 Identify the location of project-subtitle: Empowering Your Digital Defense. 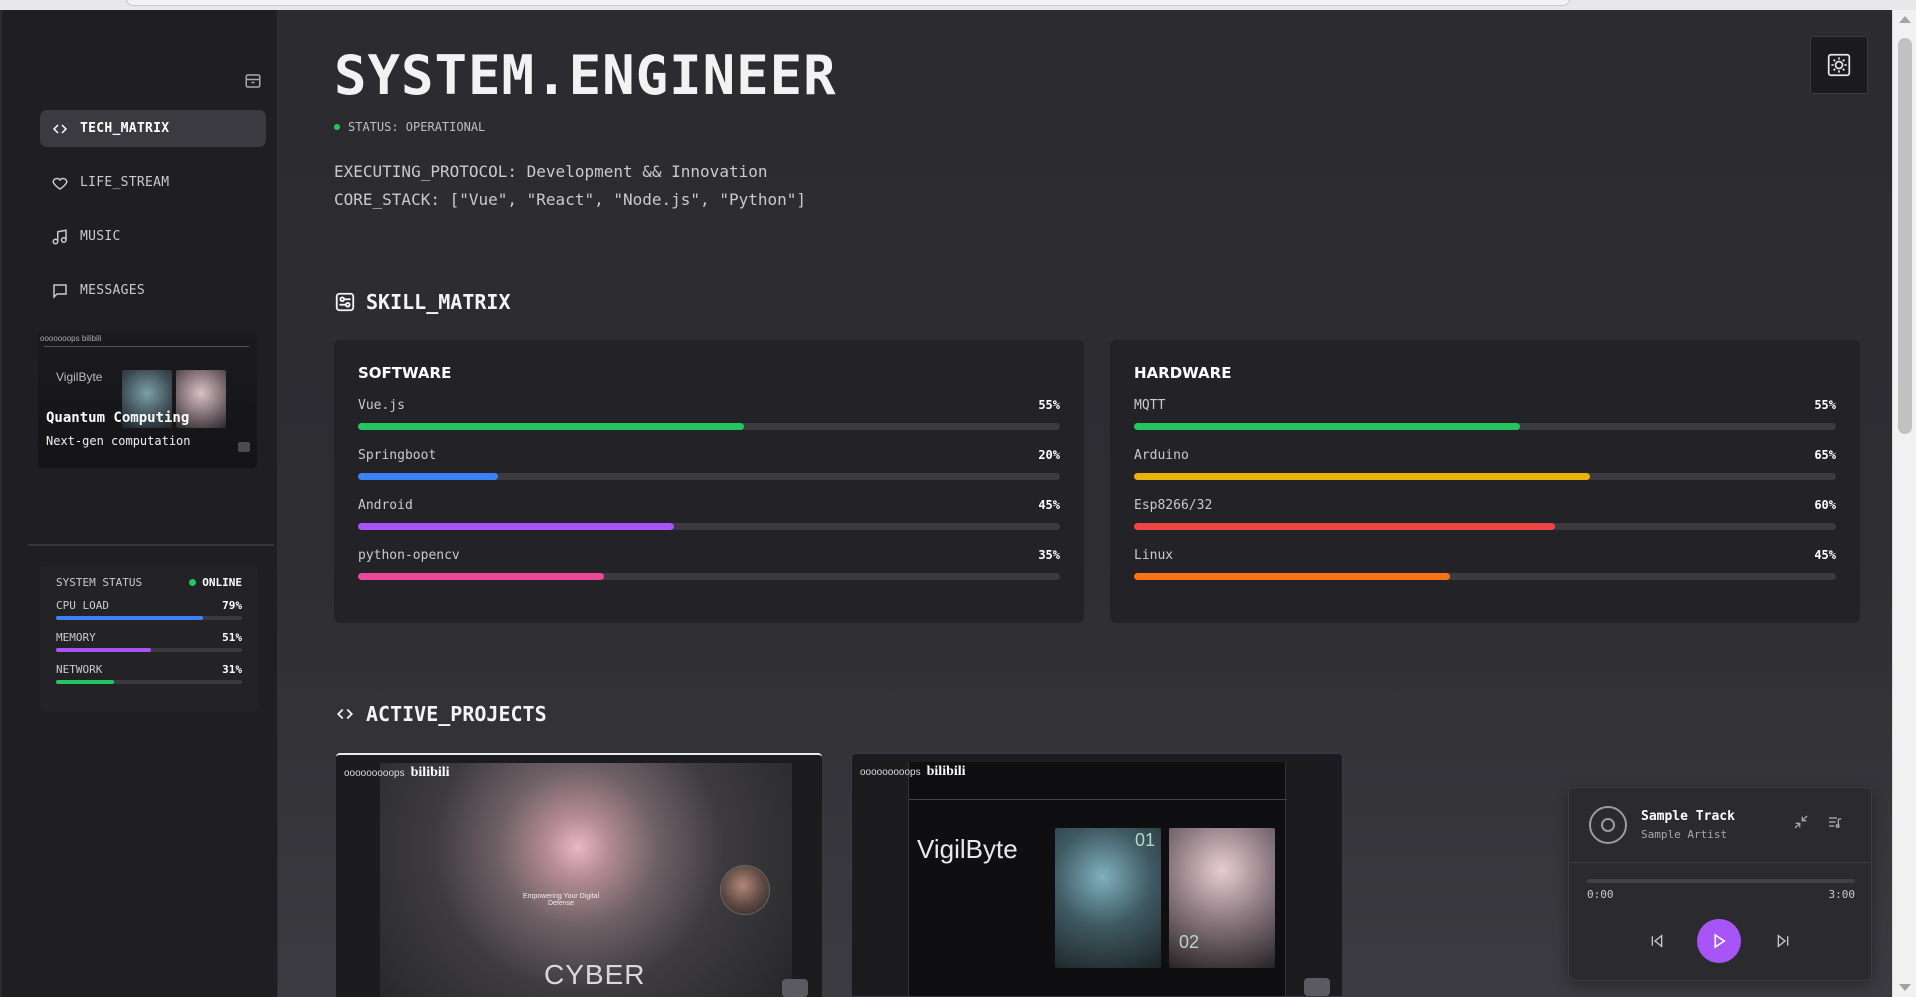
(561, 900).